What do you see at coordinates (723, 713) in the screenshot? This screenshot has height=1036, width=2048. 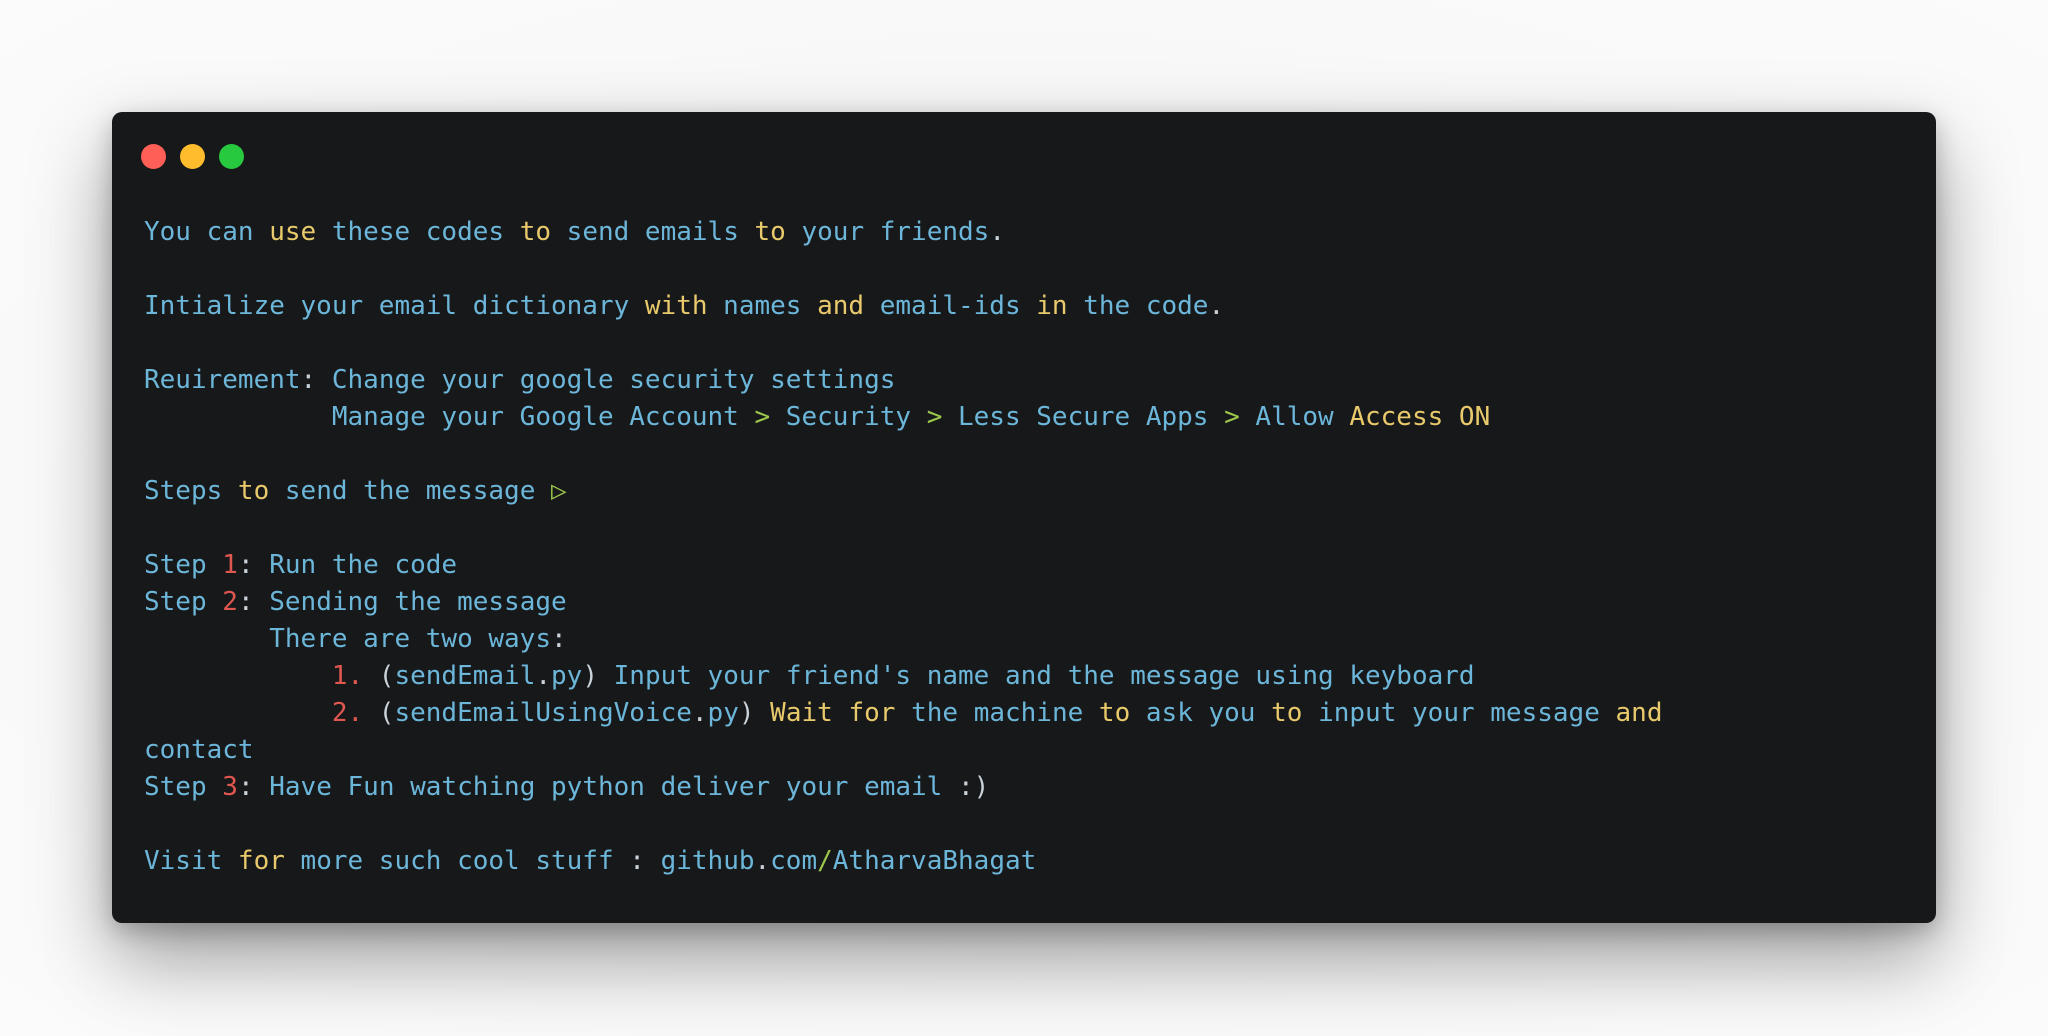 I see `code-token: py` at bounding box center [723, 713].